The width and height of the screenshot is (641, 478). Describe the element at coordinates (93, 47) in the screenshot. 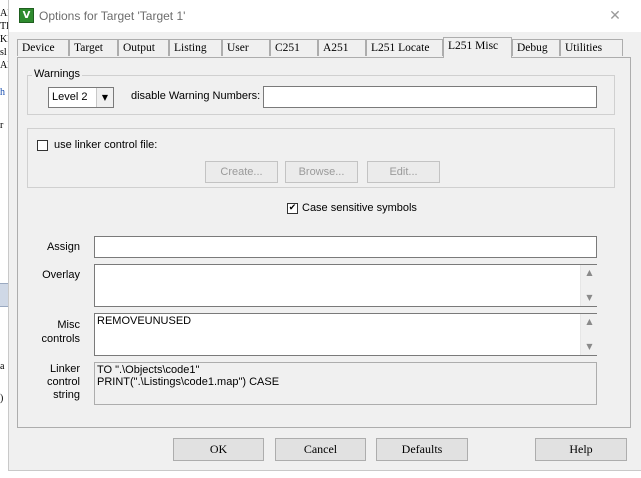

I see `tab-target: Target` at that location.